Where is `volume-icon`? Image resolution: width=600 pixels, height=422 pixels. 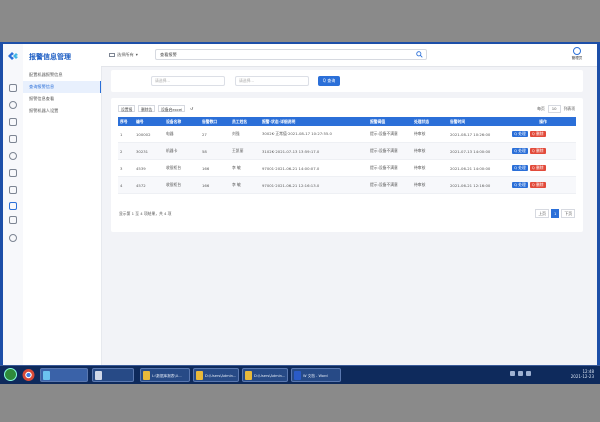 volume-icon is located at coordinates (520, 373).